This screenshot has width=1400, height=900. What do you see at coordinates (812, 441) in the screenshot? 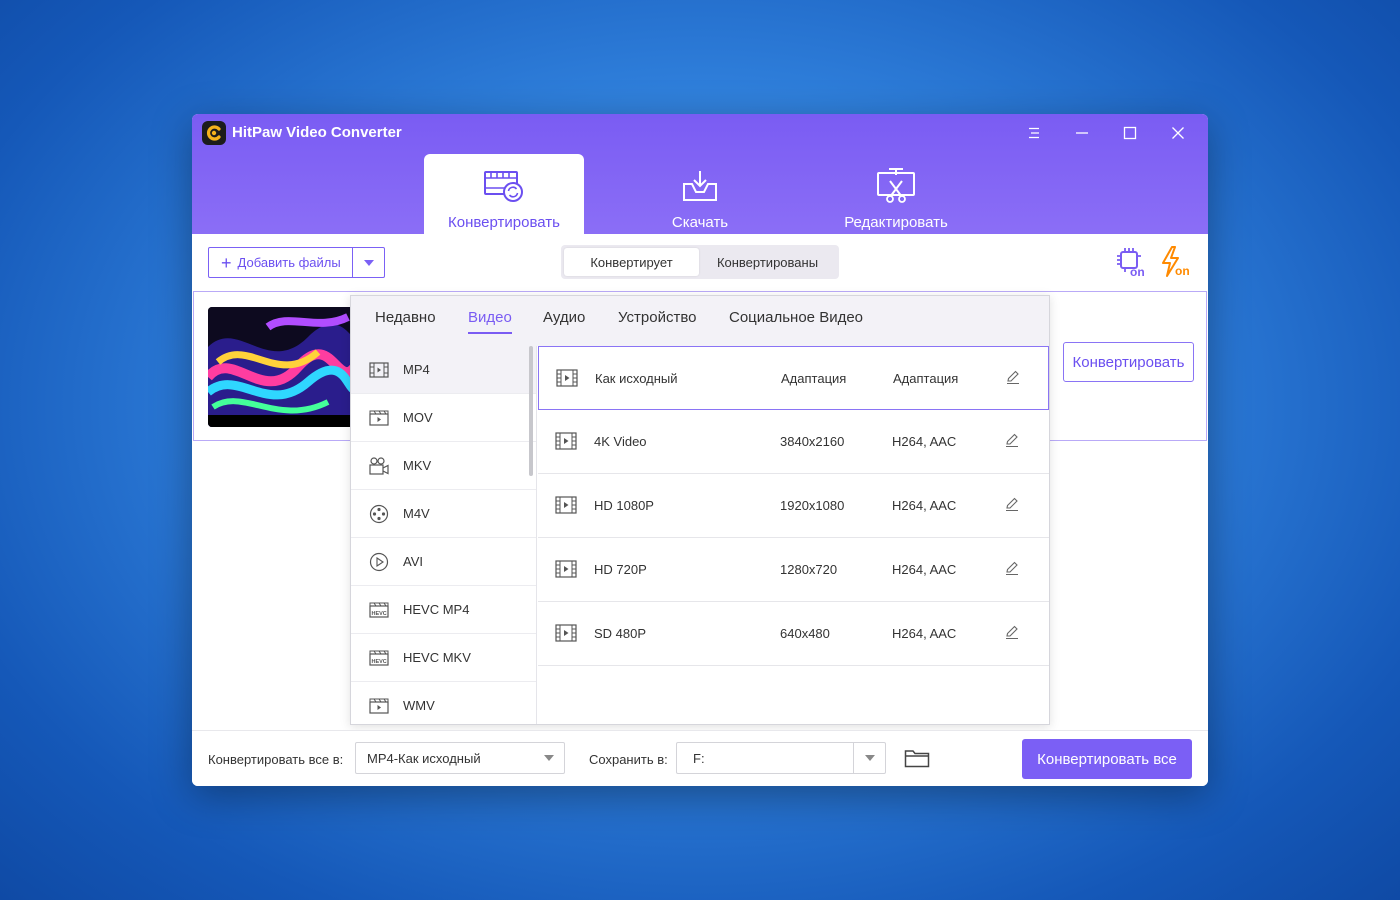
I see `preset-resolution: 3840x2160` at bounding box center [812, 441].